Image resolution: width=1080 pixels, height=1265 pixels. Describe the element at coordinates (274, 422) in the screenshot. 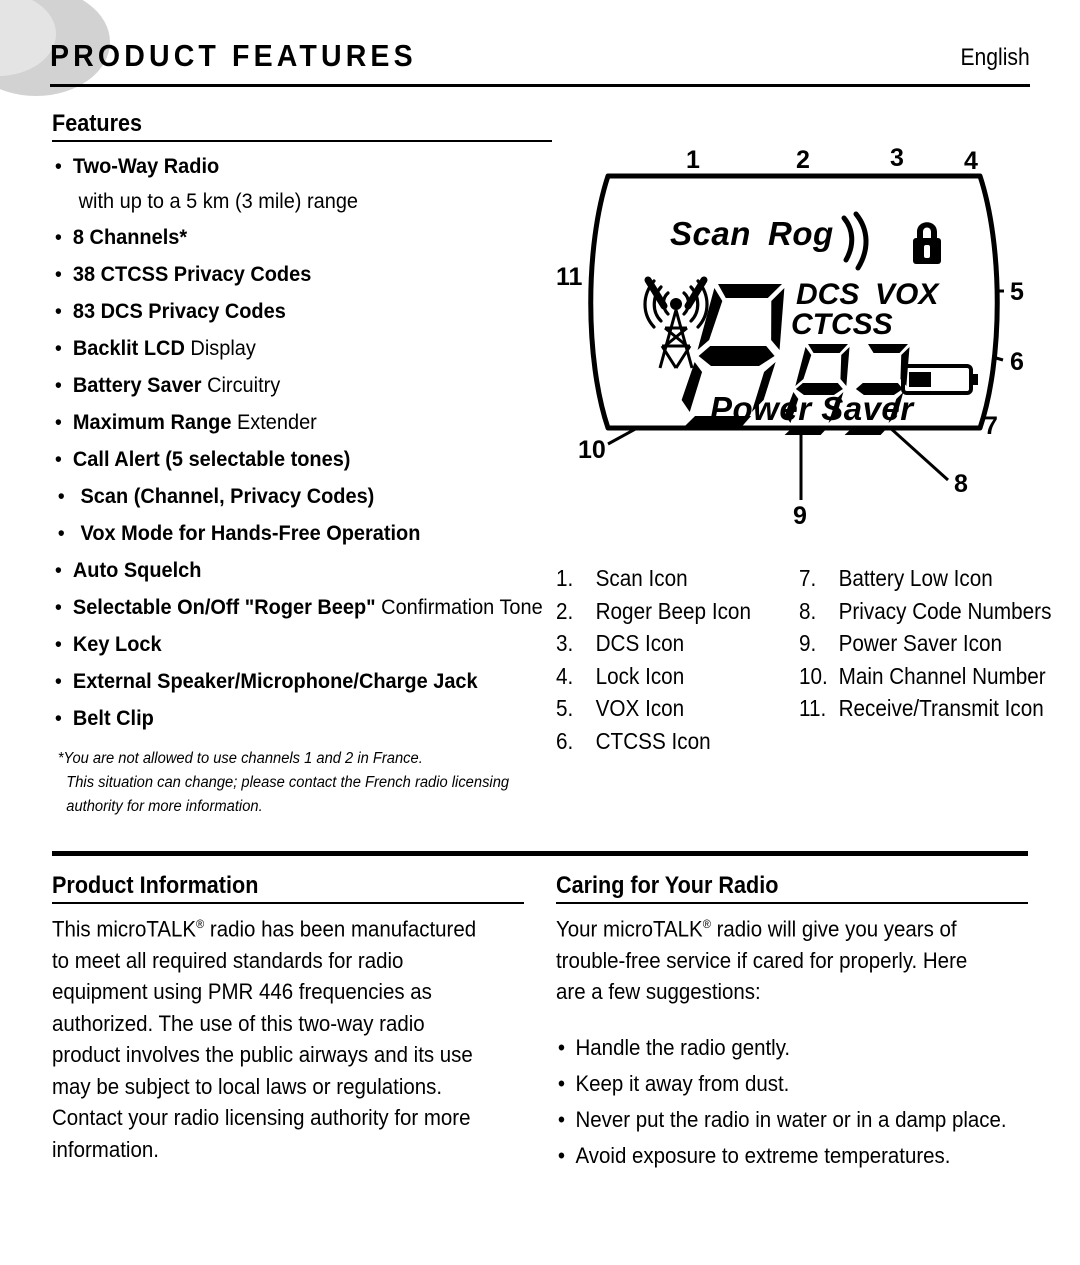

I see `feature-label-secondary: Extender` at that location.